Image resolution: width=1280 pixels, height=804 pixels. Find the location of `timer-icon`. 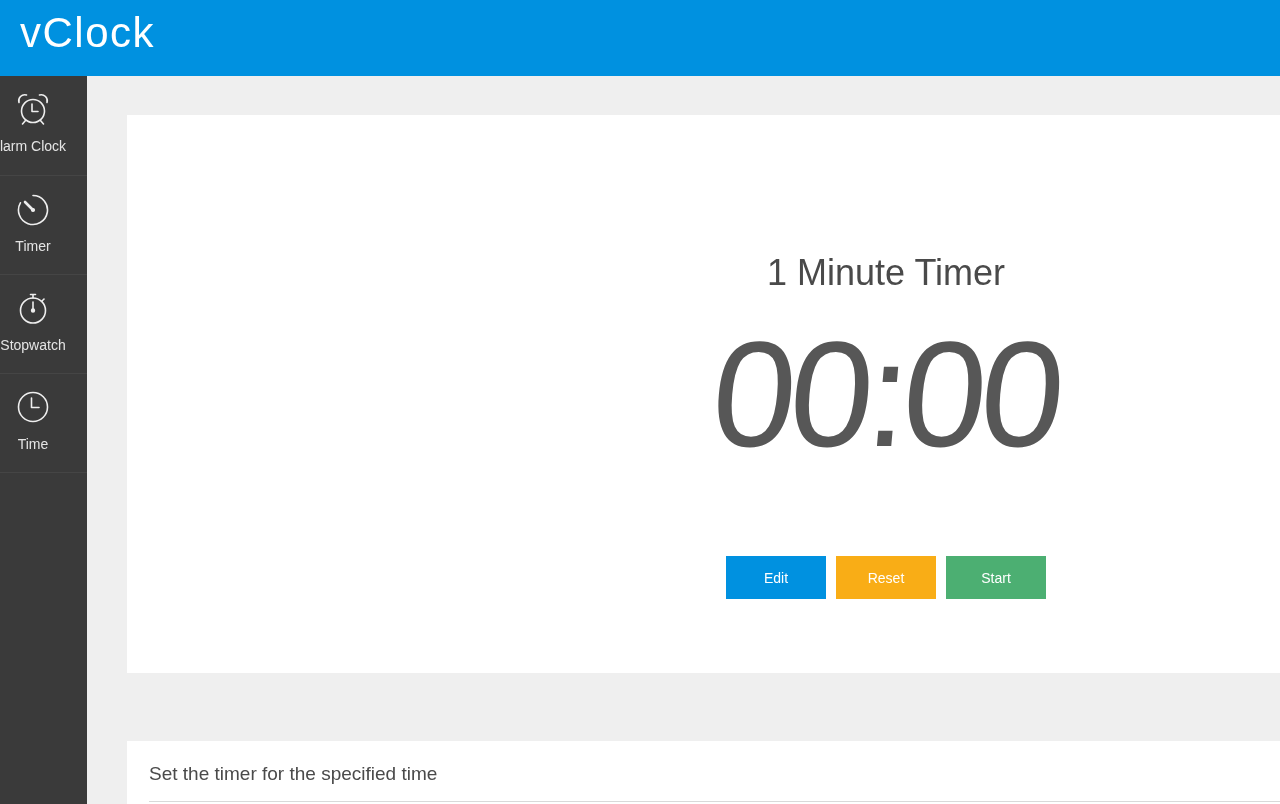

timer-icon is located at coordinates (33, 209).